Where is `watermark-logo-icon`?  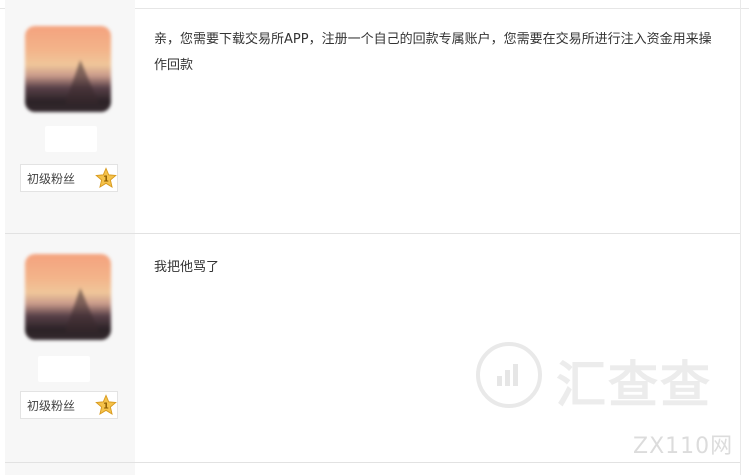
watermark-logo-icon is located at coordinates (509, 375).